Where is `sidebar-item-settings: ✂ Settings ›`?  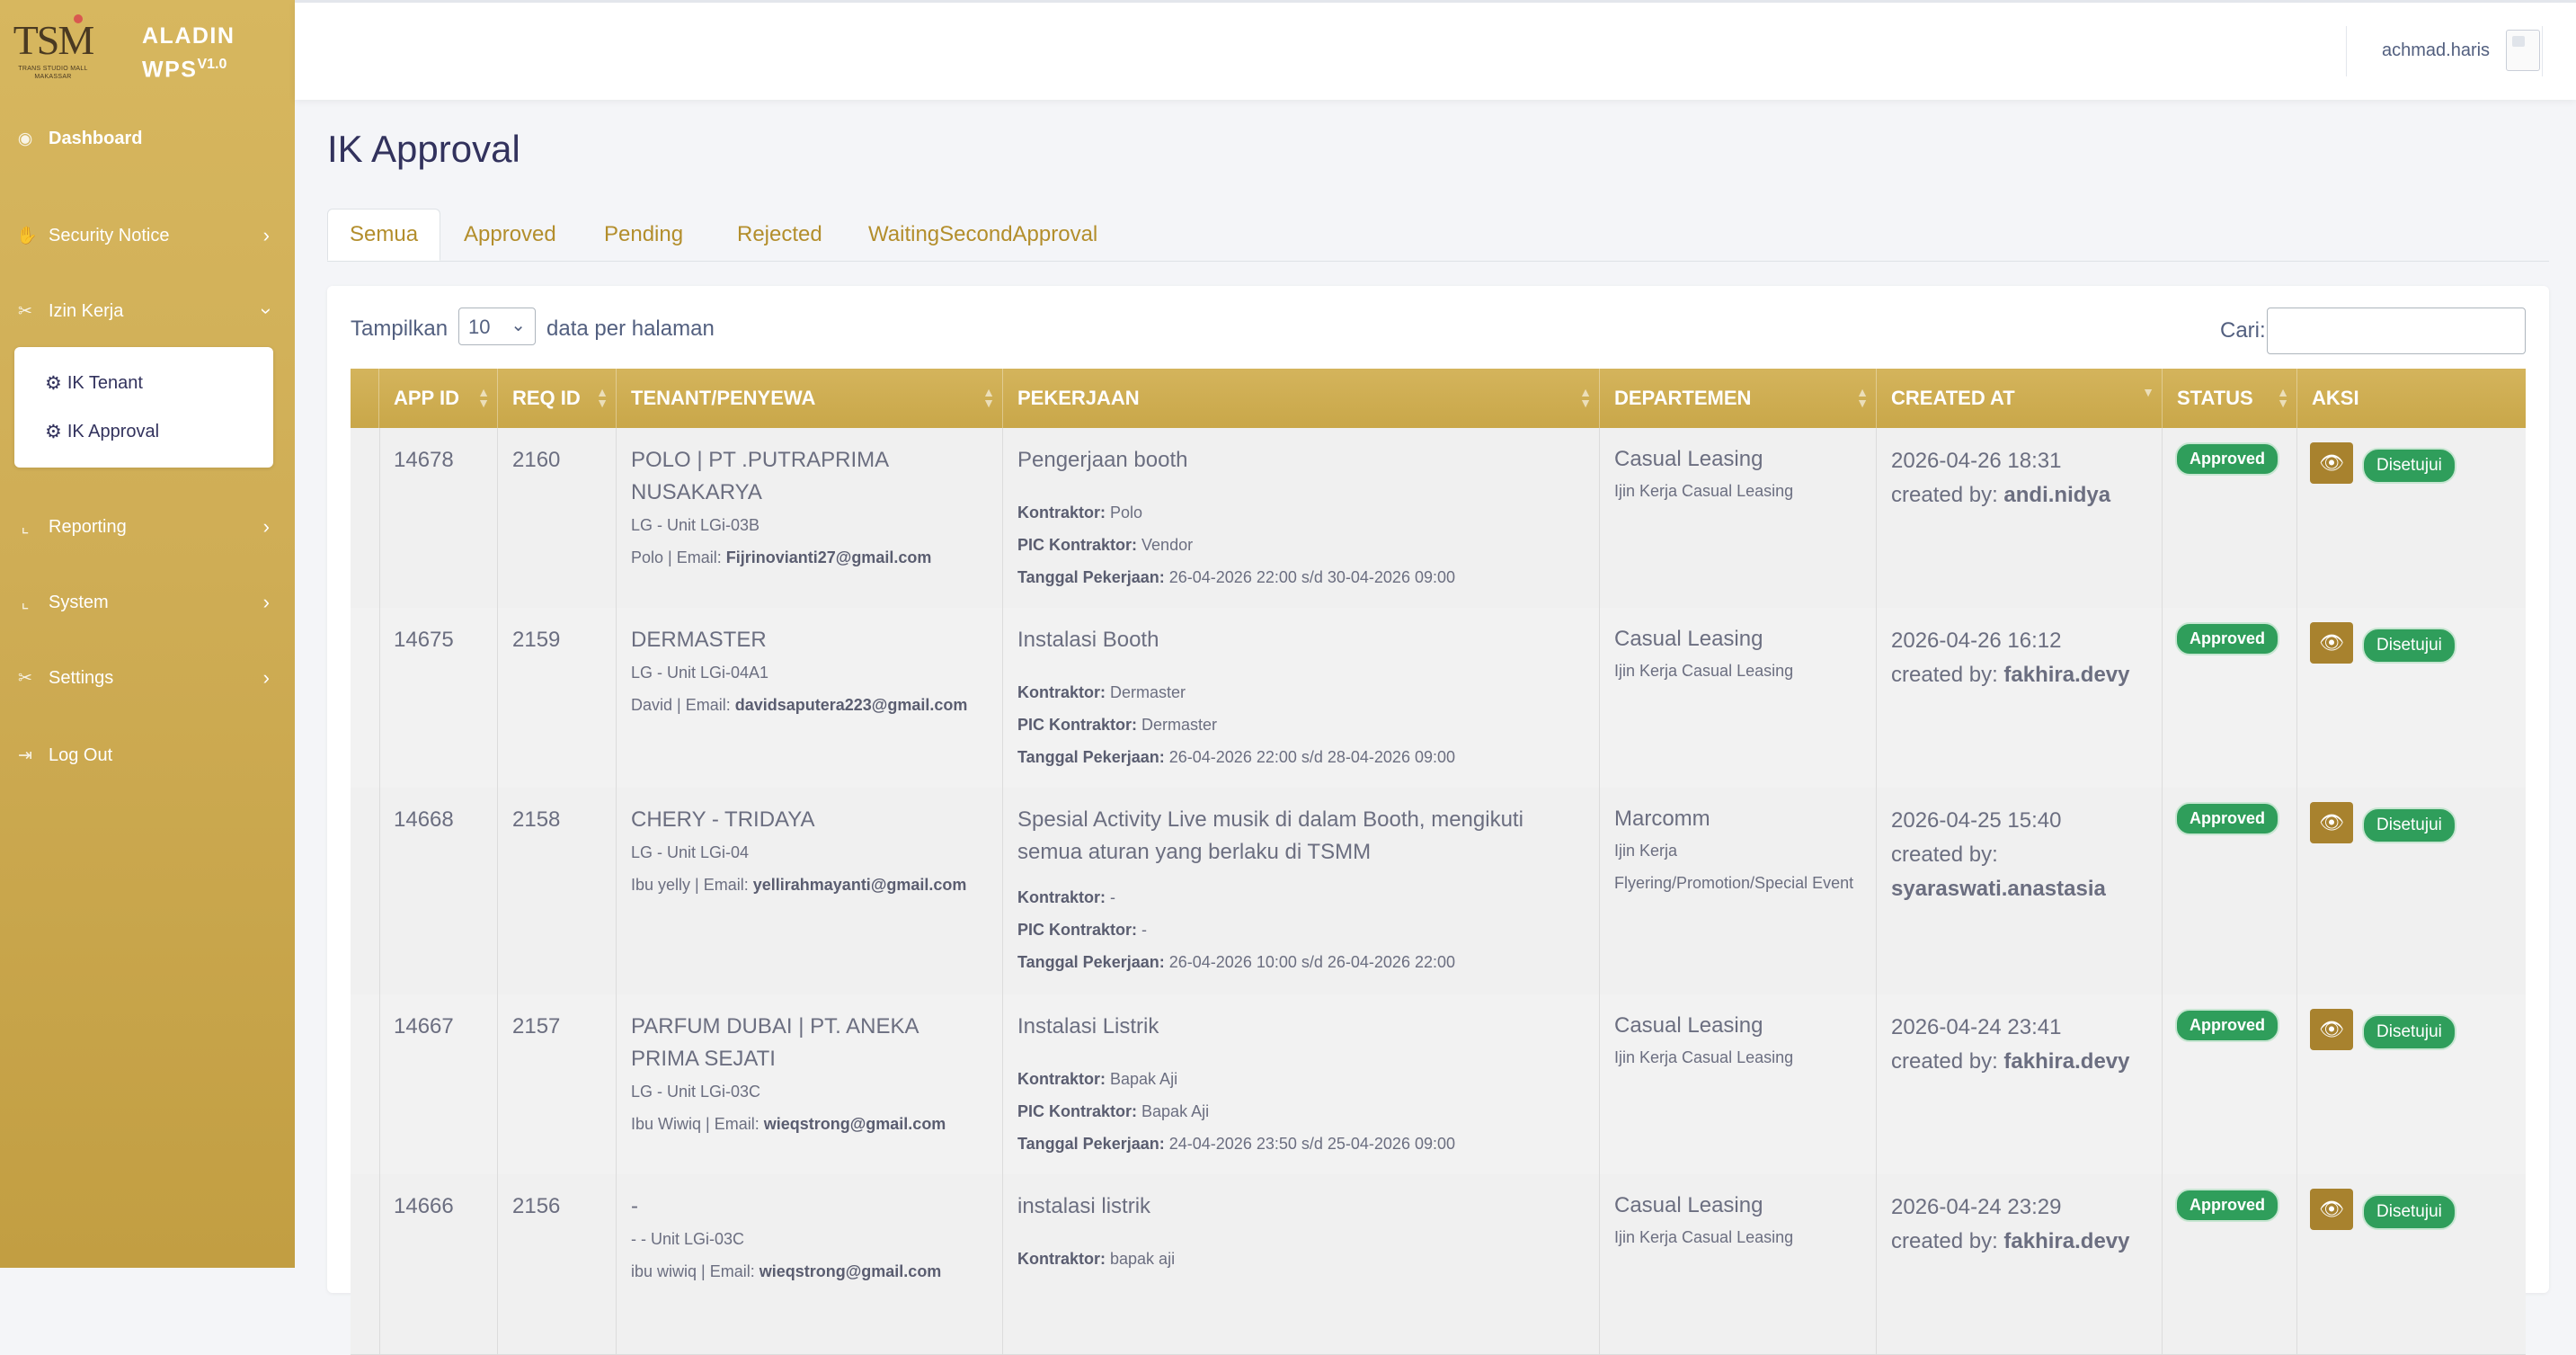
sidebar-item-settings: ✂ Settings › is located at coordinates (147, 678).